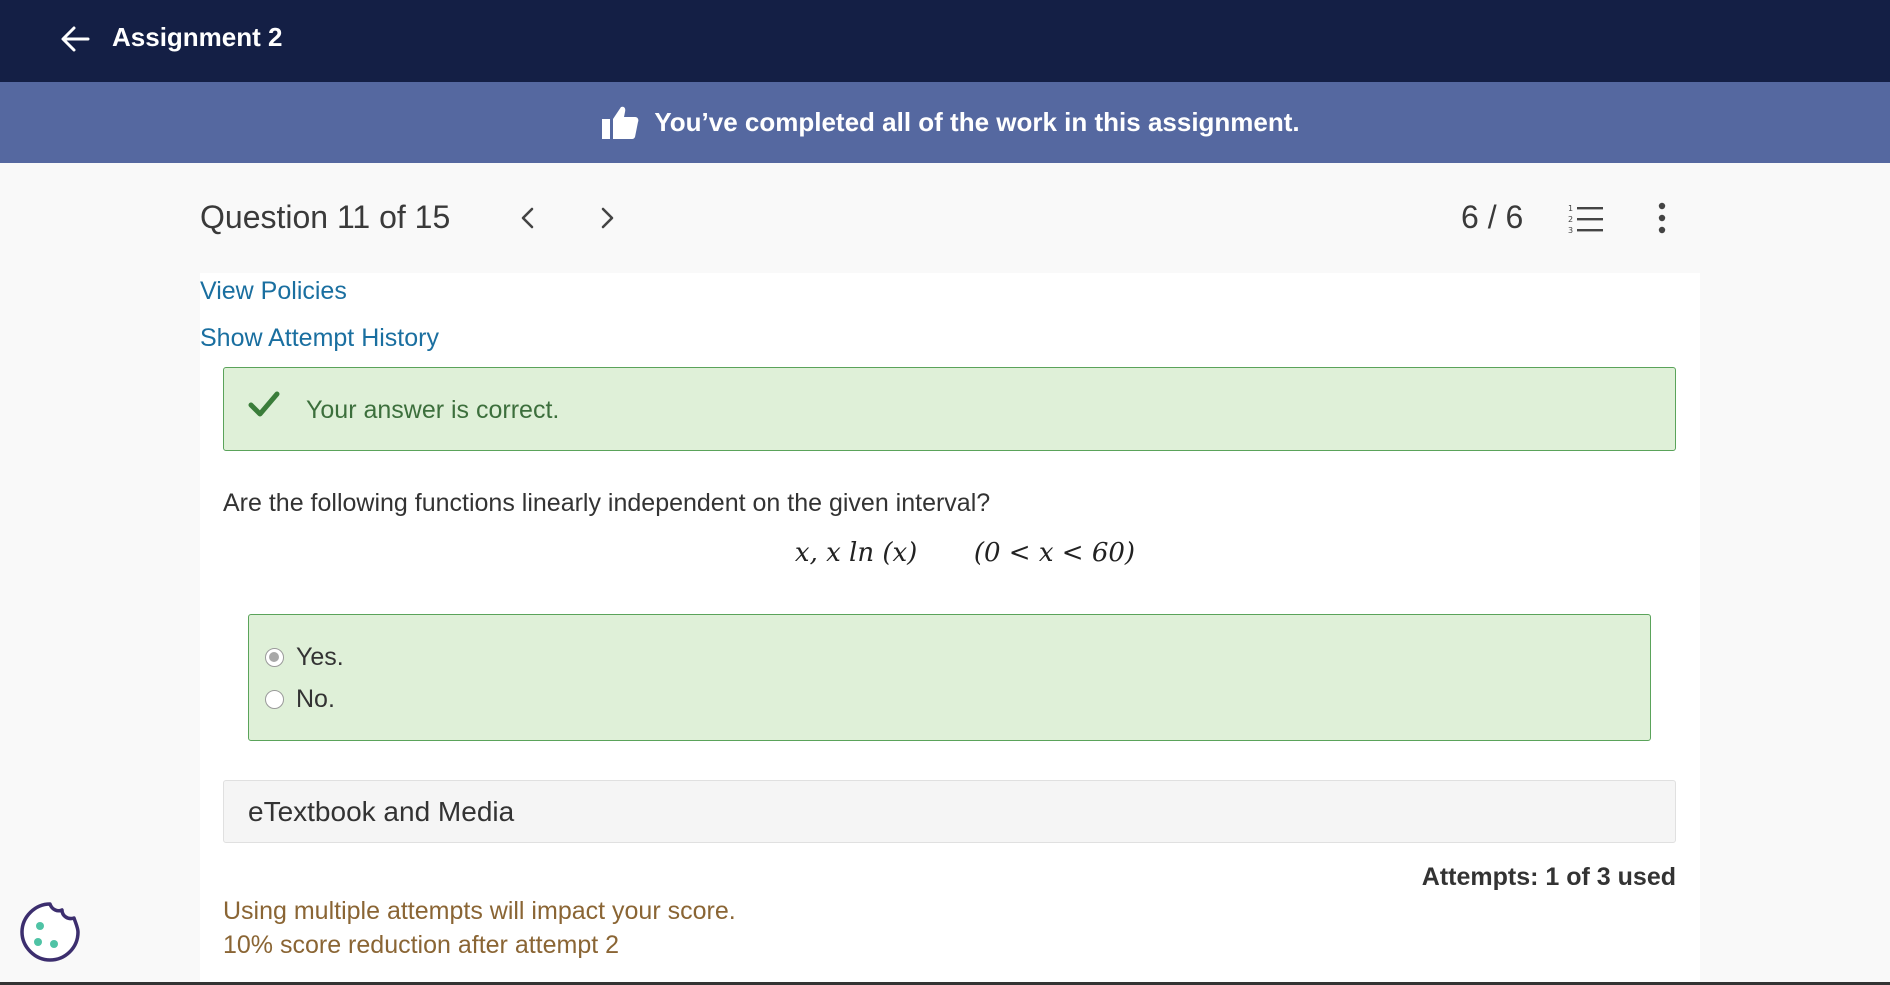  Describe the element at coordinates (945, 218) in the screenshot. I see `question-nav-bar: Question 11 of 15 6 / 6 1 2 3` at that location.